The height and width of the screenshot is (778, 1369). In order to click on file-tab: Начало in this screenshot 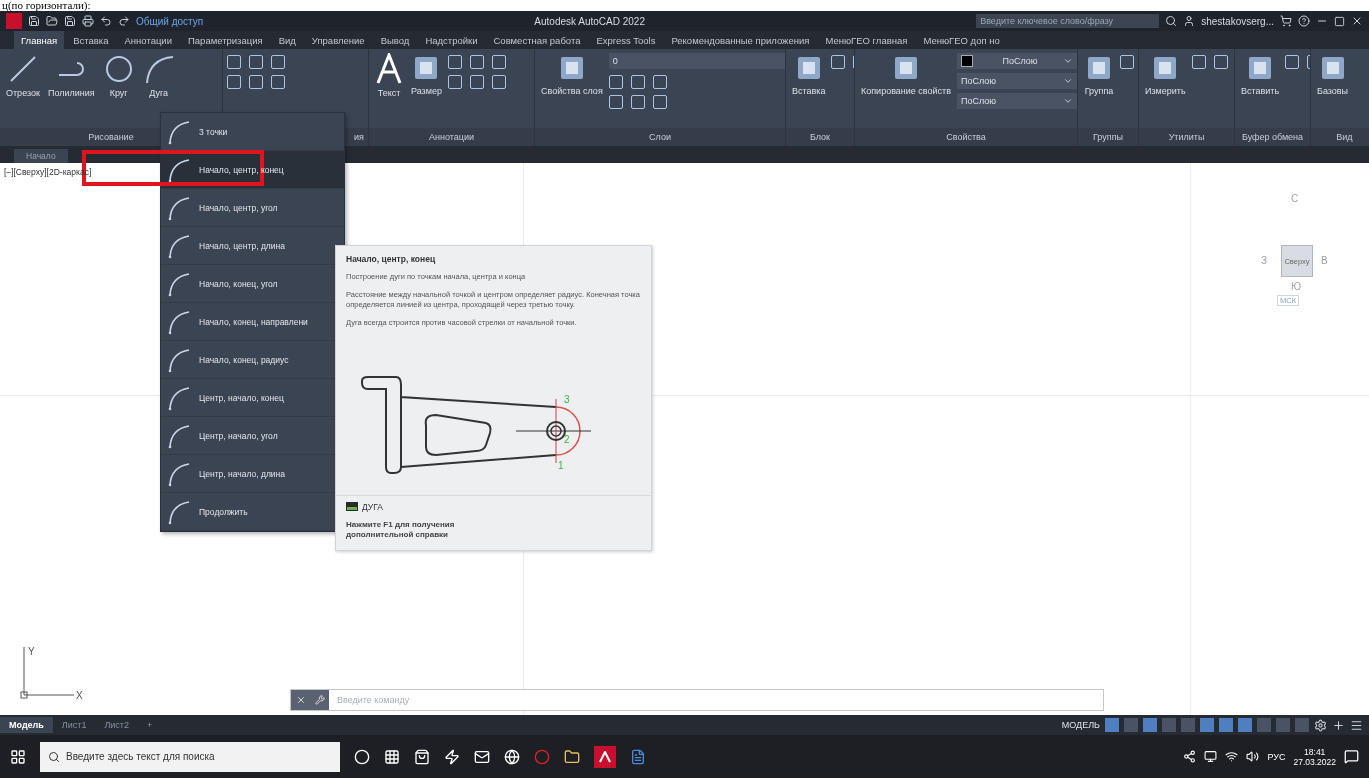, I will do `click(41, 156)`.